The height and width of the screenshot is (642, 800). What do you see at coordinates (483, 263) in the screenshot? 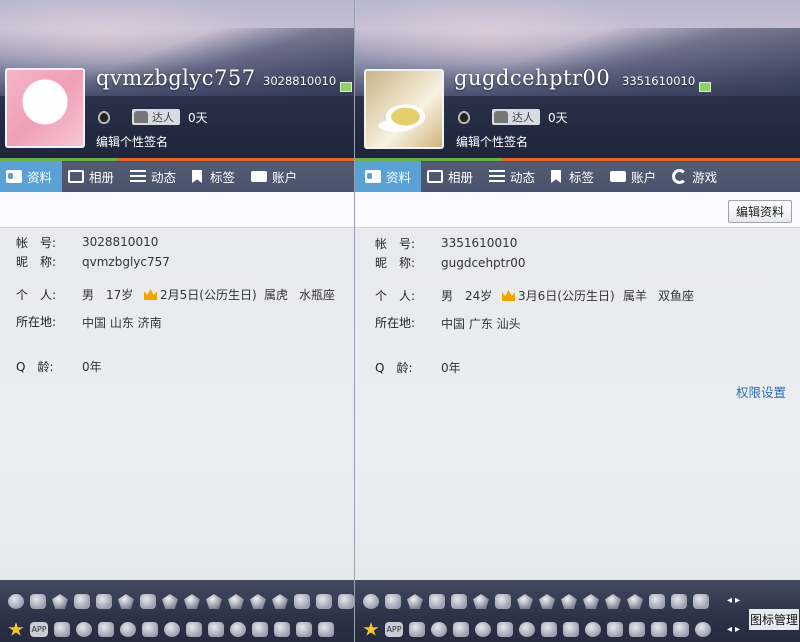
I see `nickname-value: gugdcehptr00` at bounding box center [483, 263].